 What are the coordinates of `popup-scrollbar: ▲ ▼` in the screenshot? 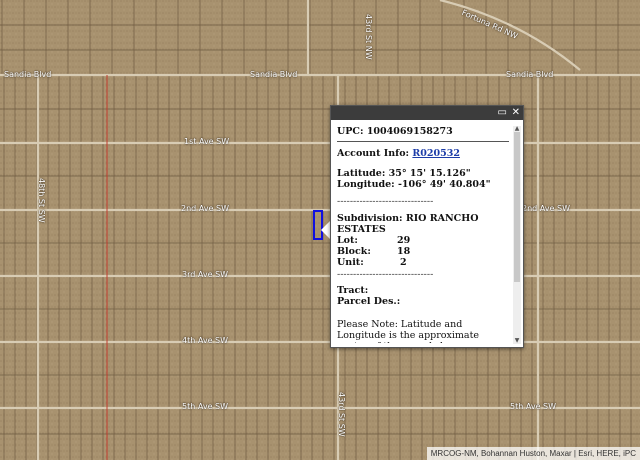 It's located at (517, 235).